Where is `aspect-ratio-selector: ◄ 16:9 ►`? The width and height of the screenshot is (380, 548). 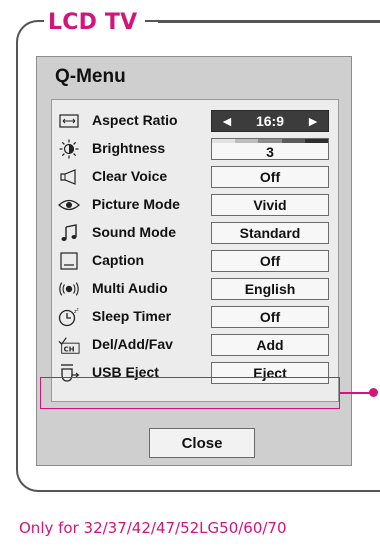
aspect-ratio-selector: ◄ 16:9 ► is located at coordinates (270, 121).